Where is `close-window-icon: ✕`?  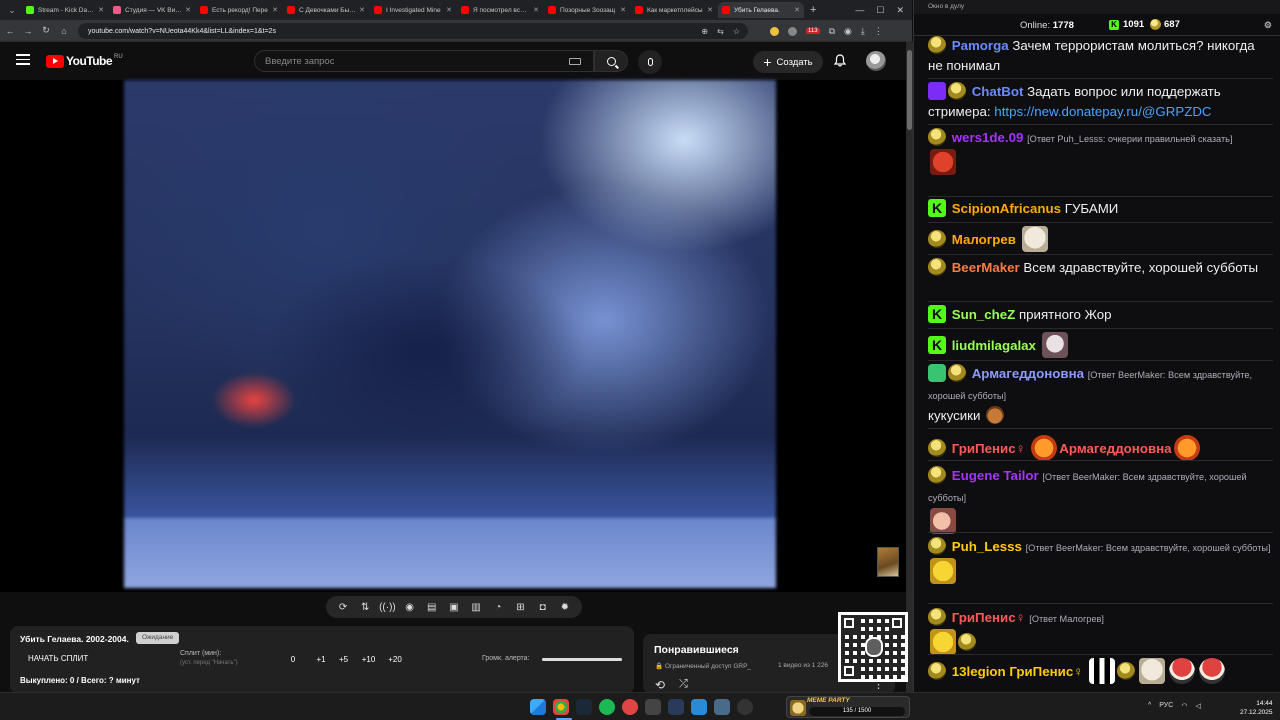
close-window-icon: ✕ is located at coordinates (900, 10).